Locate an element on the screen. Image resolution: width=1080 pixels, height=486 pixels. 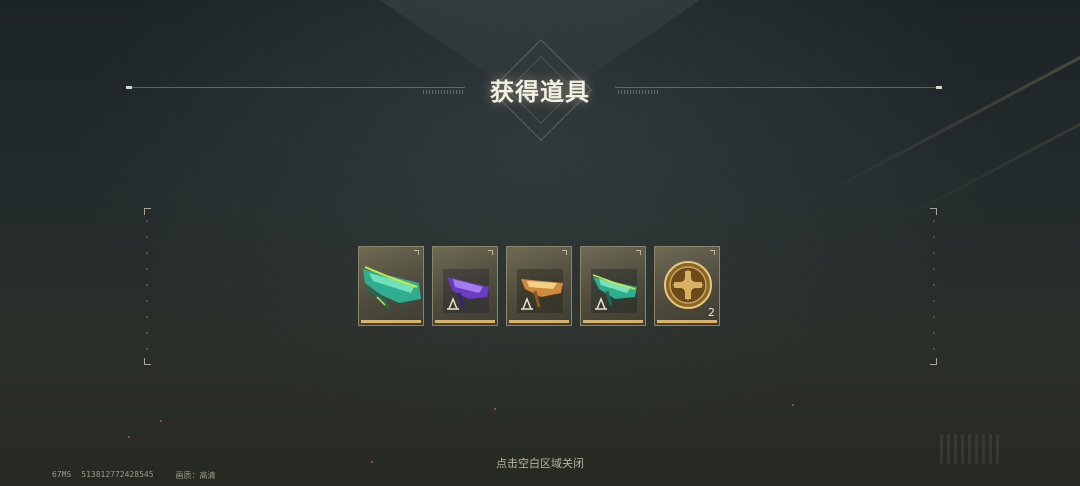
user-id: 513812772428545 is located at coordinates (117, 474).